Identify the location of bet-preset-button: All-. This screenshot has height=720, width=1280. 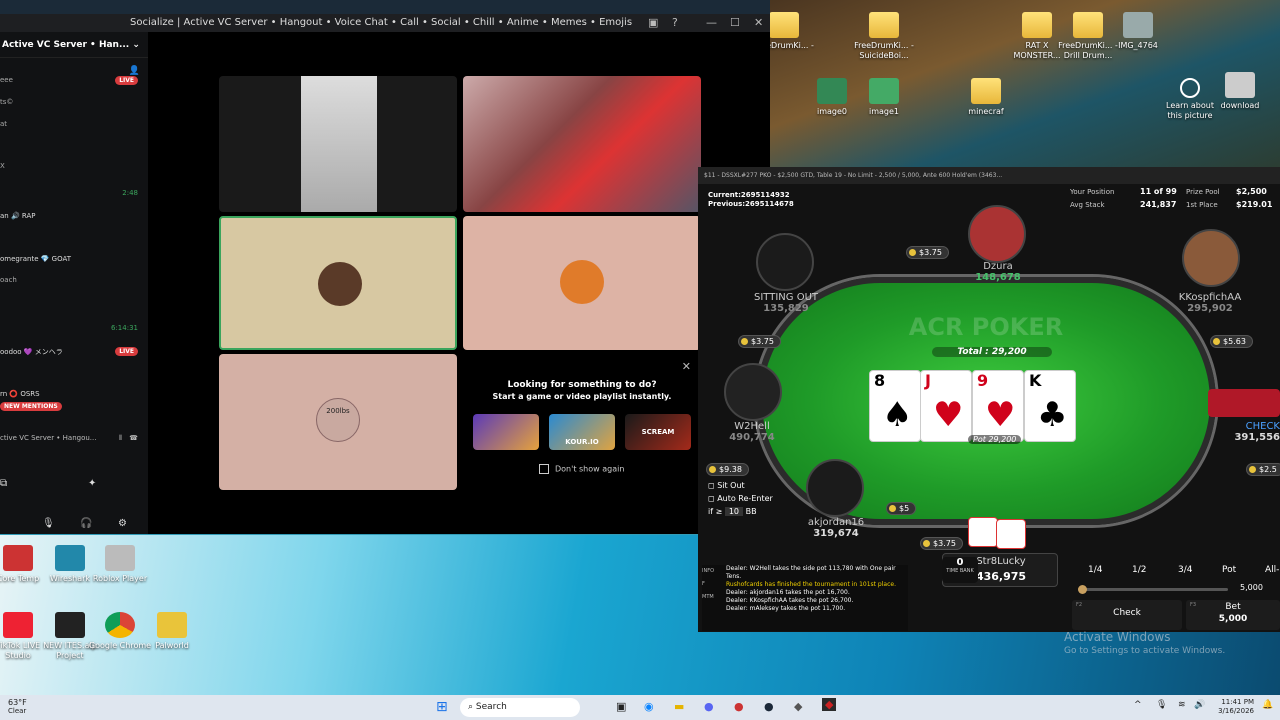
(1272, 570).